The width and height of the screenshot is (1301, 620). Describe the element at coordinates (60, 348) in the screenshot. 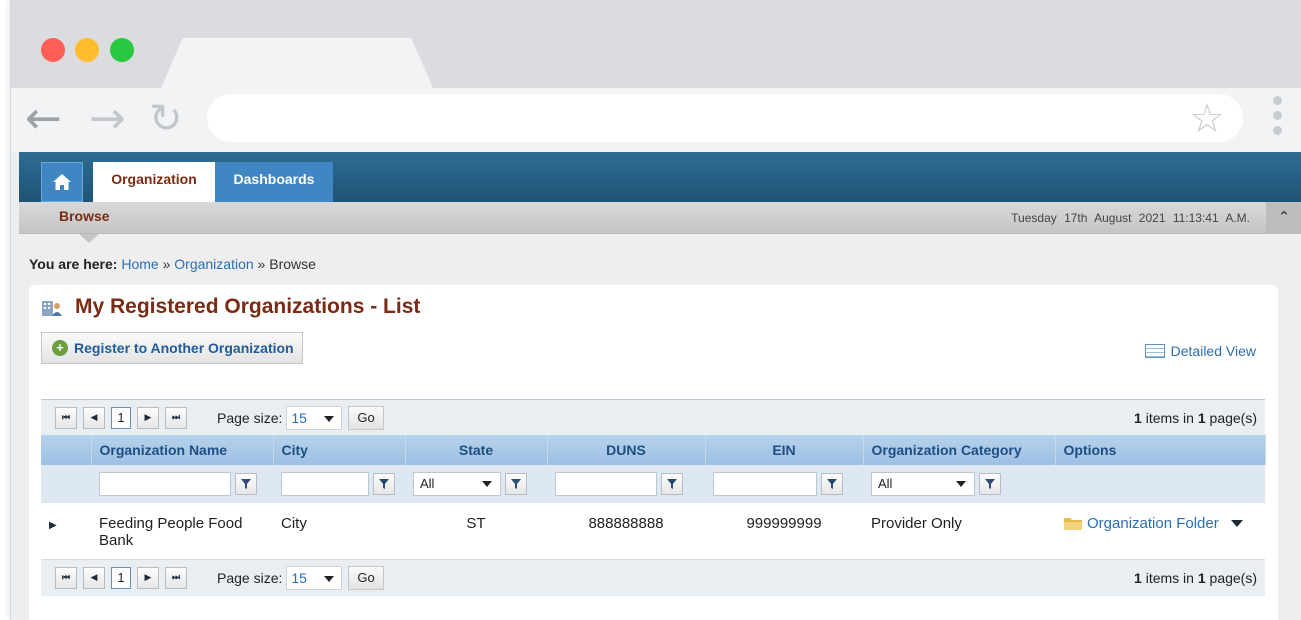

I see `add-circle-icon: +` at that location.